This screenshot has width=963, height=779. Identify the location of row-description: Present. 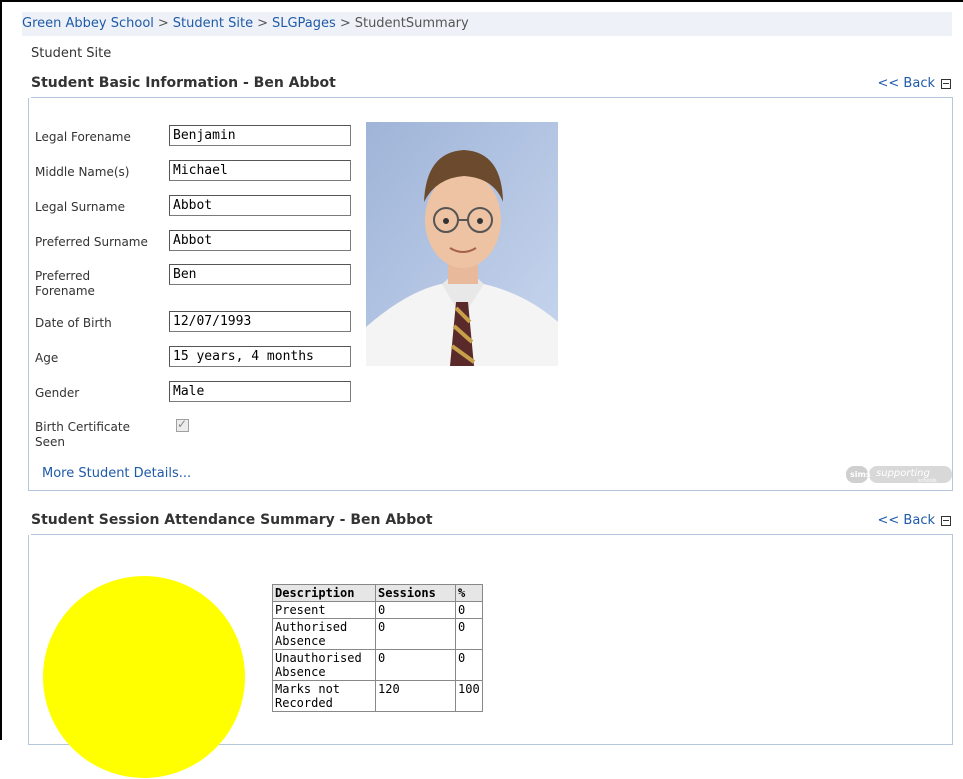
(324, 610).